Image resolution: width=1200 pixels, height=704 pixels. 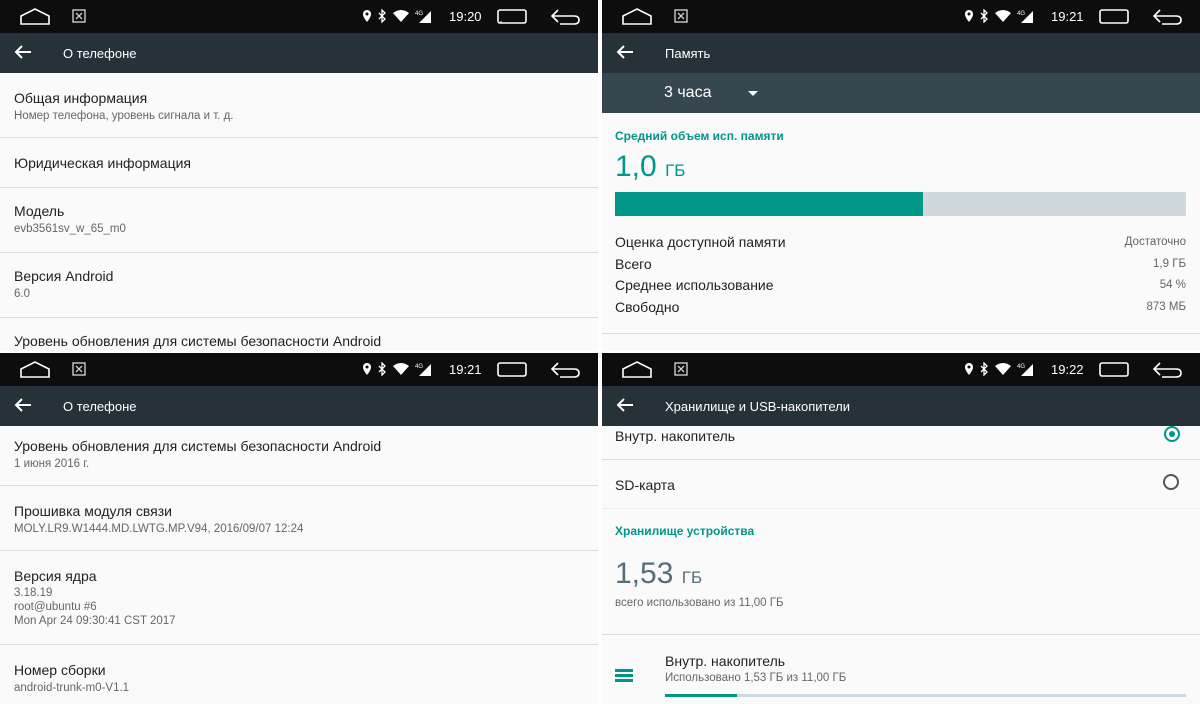 I want to click on app-bar: Хранилище и USB-накопители, so click(x=901, y=406).